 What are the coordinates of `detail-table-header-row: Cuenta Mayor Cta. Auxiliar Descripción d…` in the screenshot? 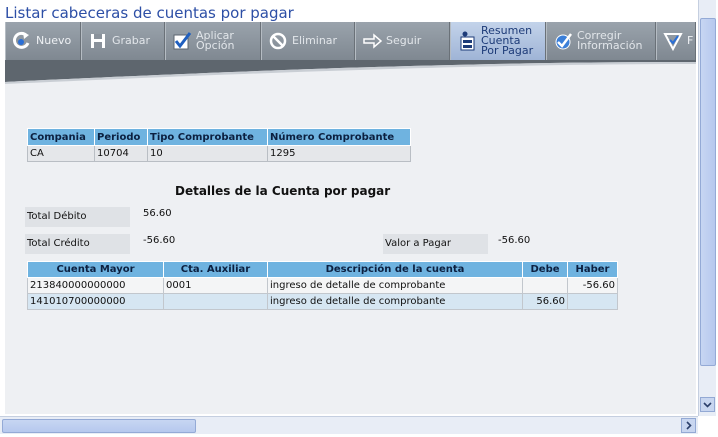 It's located at (322, 269).